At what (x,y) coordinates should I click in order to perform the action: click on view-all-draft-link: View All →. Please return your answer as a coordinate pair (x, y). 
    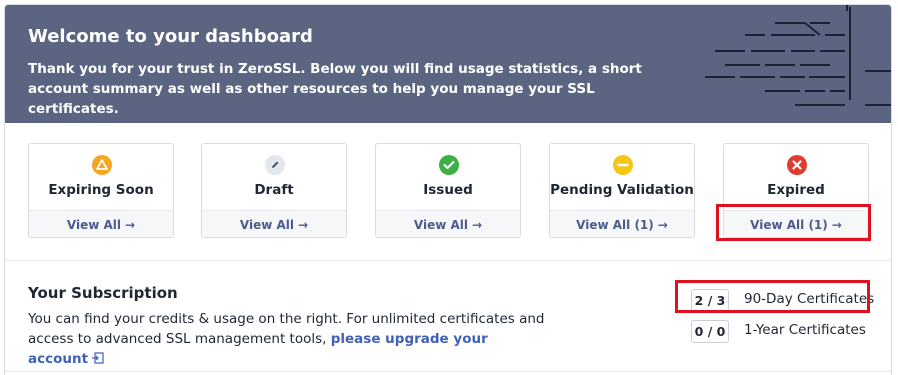
    Looking at the image, I should click on (274, 223).